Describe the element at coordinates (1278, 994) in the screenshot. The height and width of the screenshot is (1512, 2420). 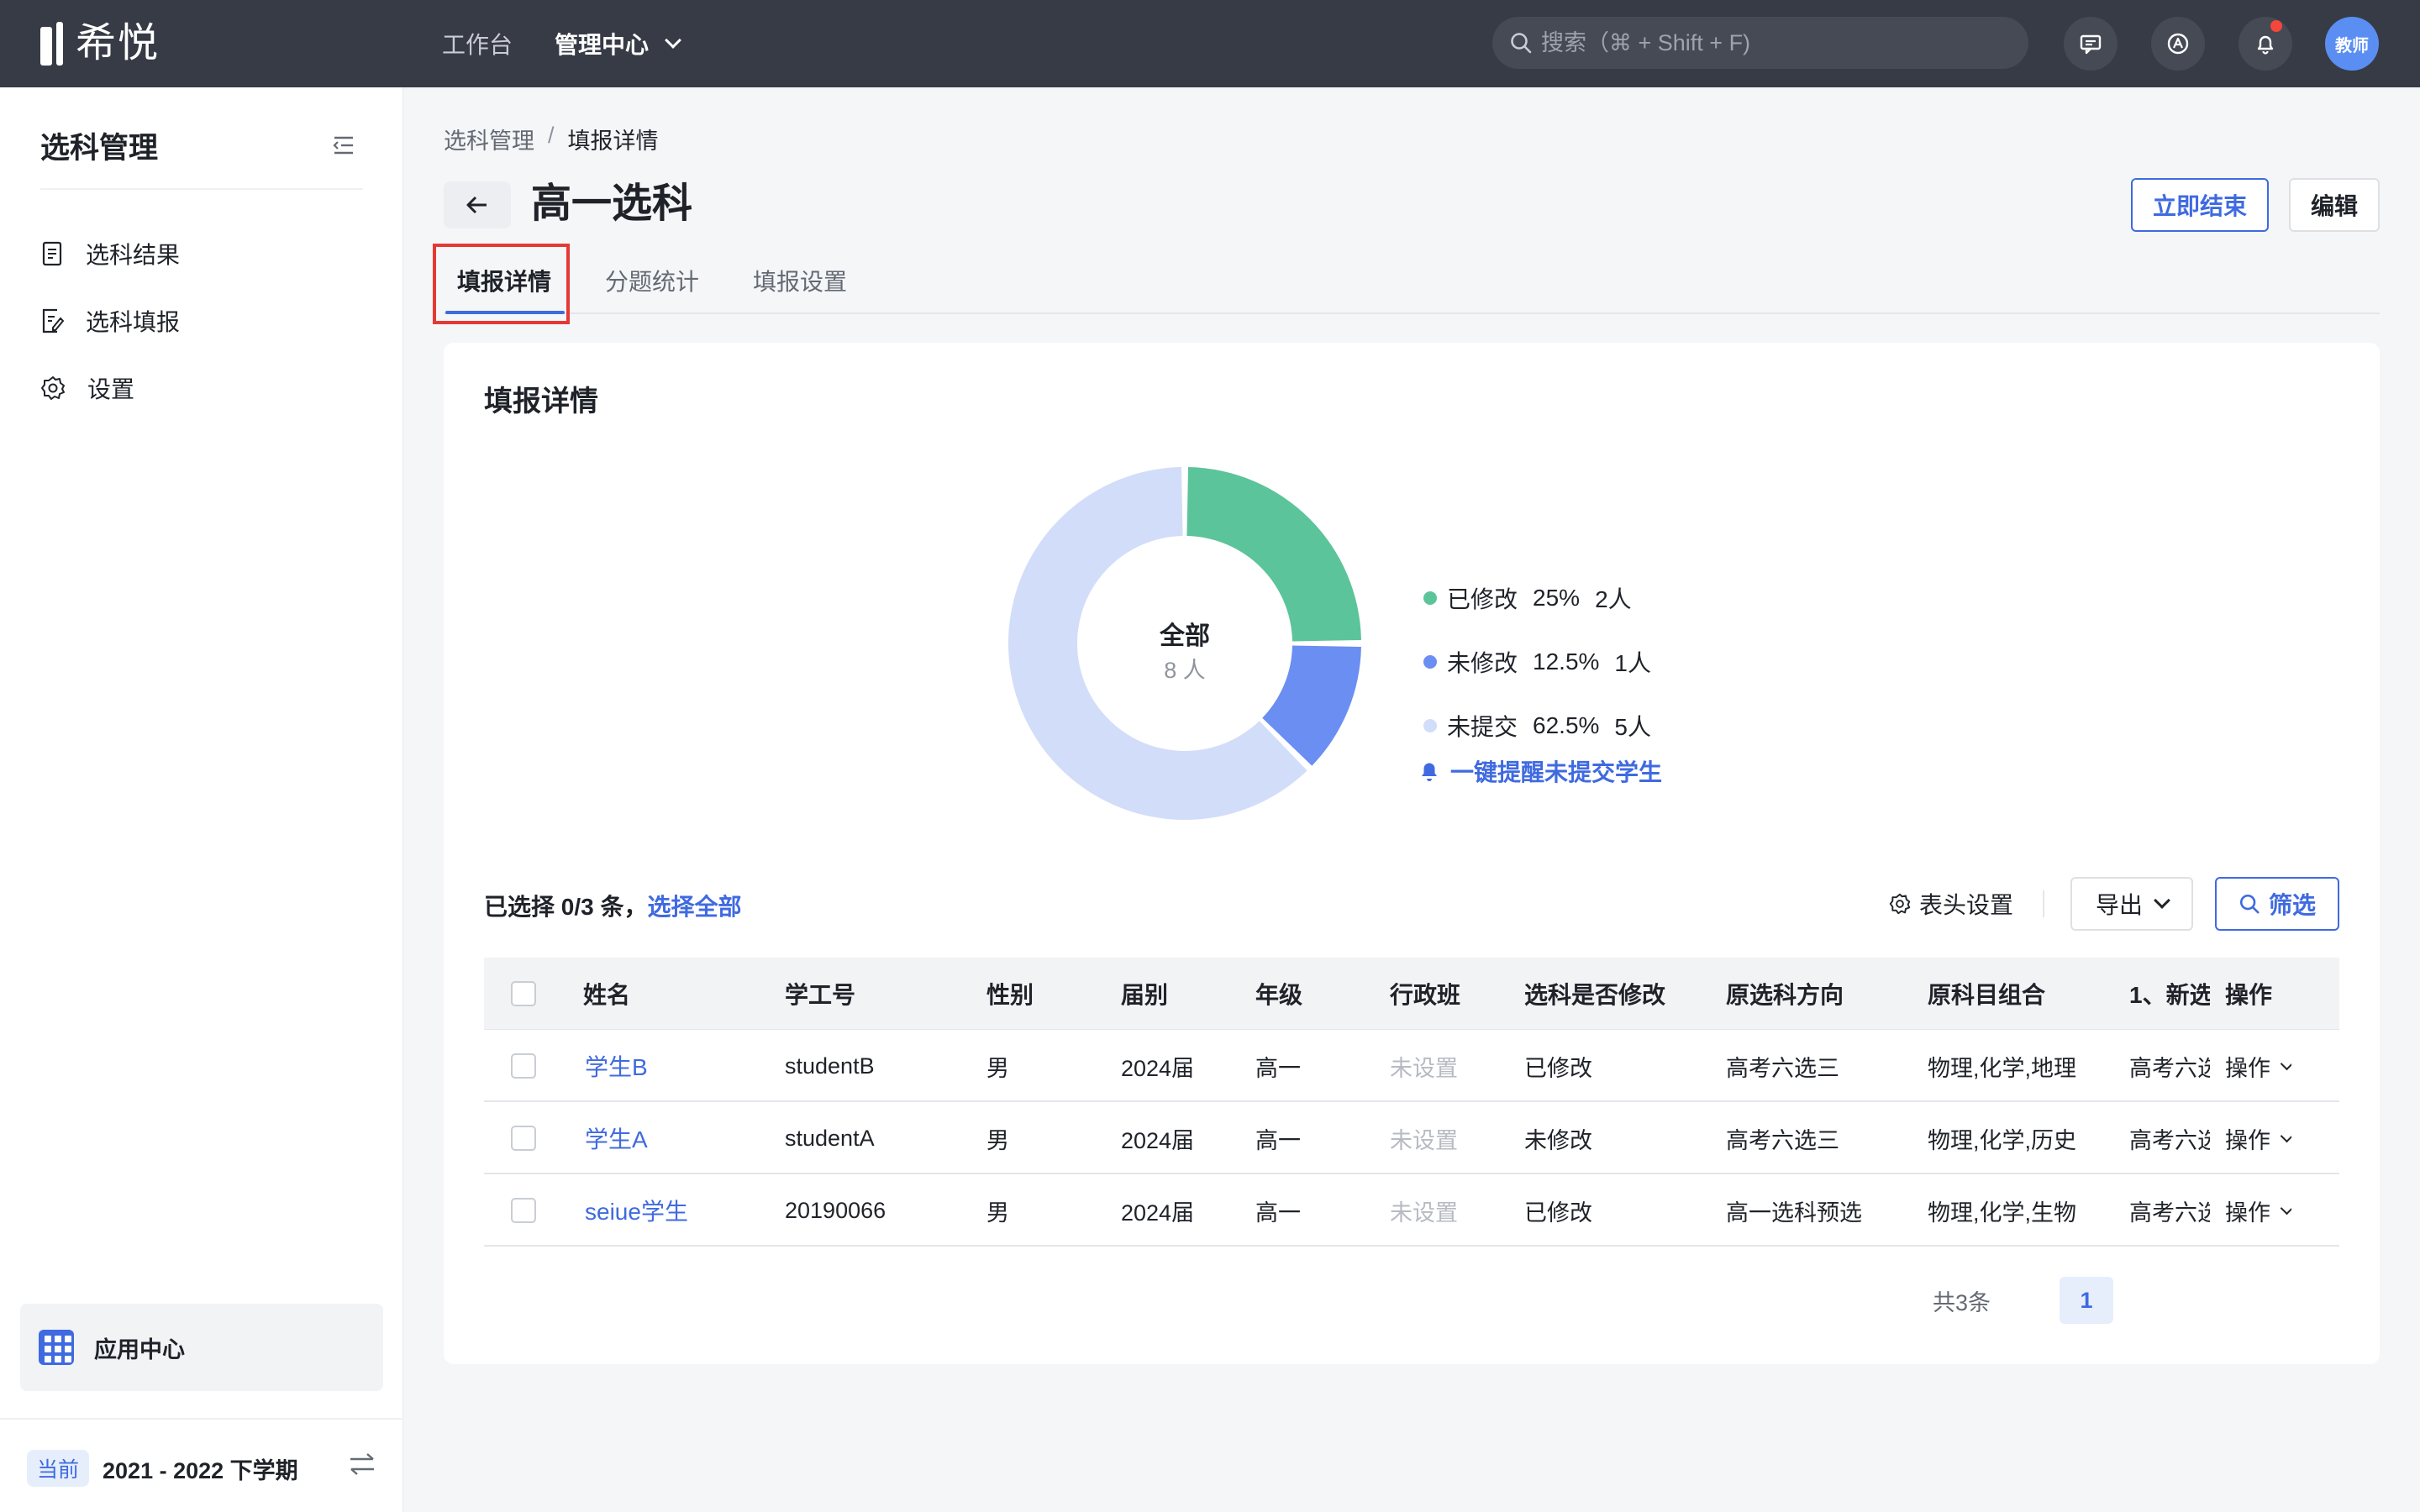
I see `column-header: 年级` at that location.